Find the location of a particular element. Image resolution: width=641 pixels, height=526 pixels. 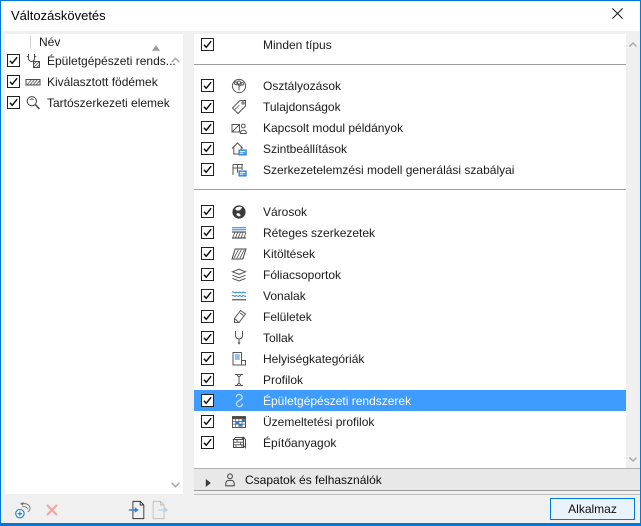

item-label: Osztályozások is located at coordinates (302, 85).